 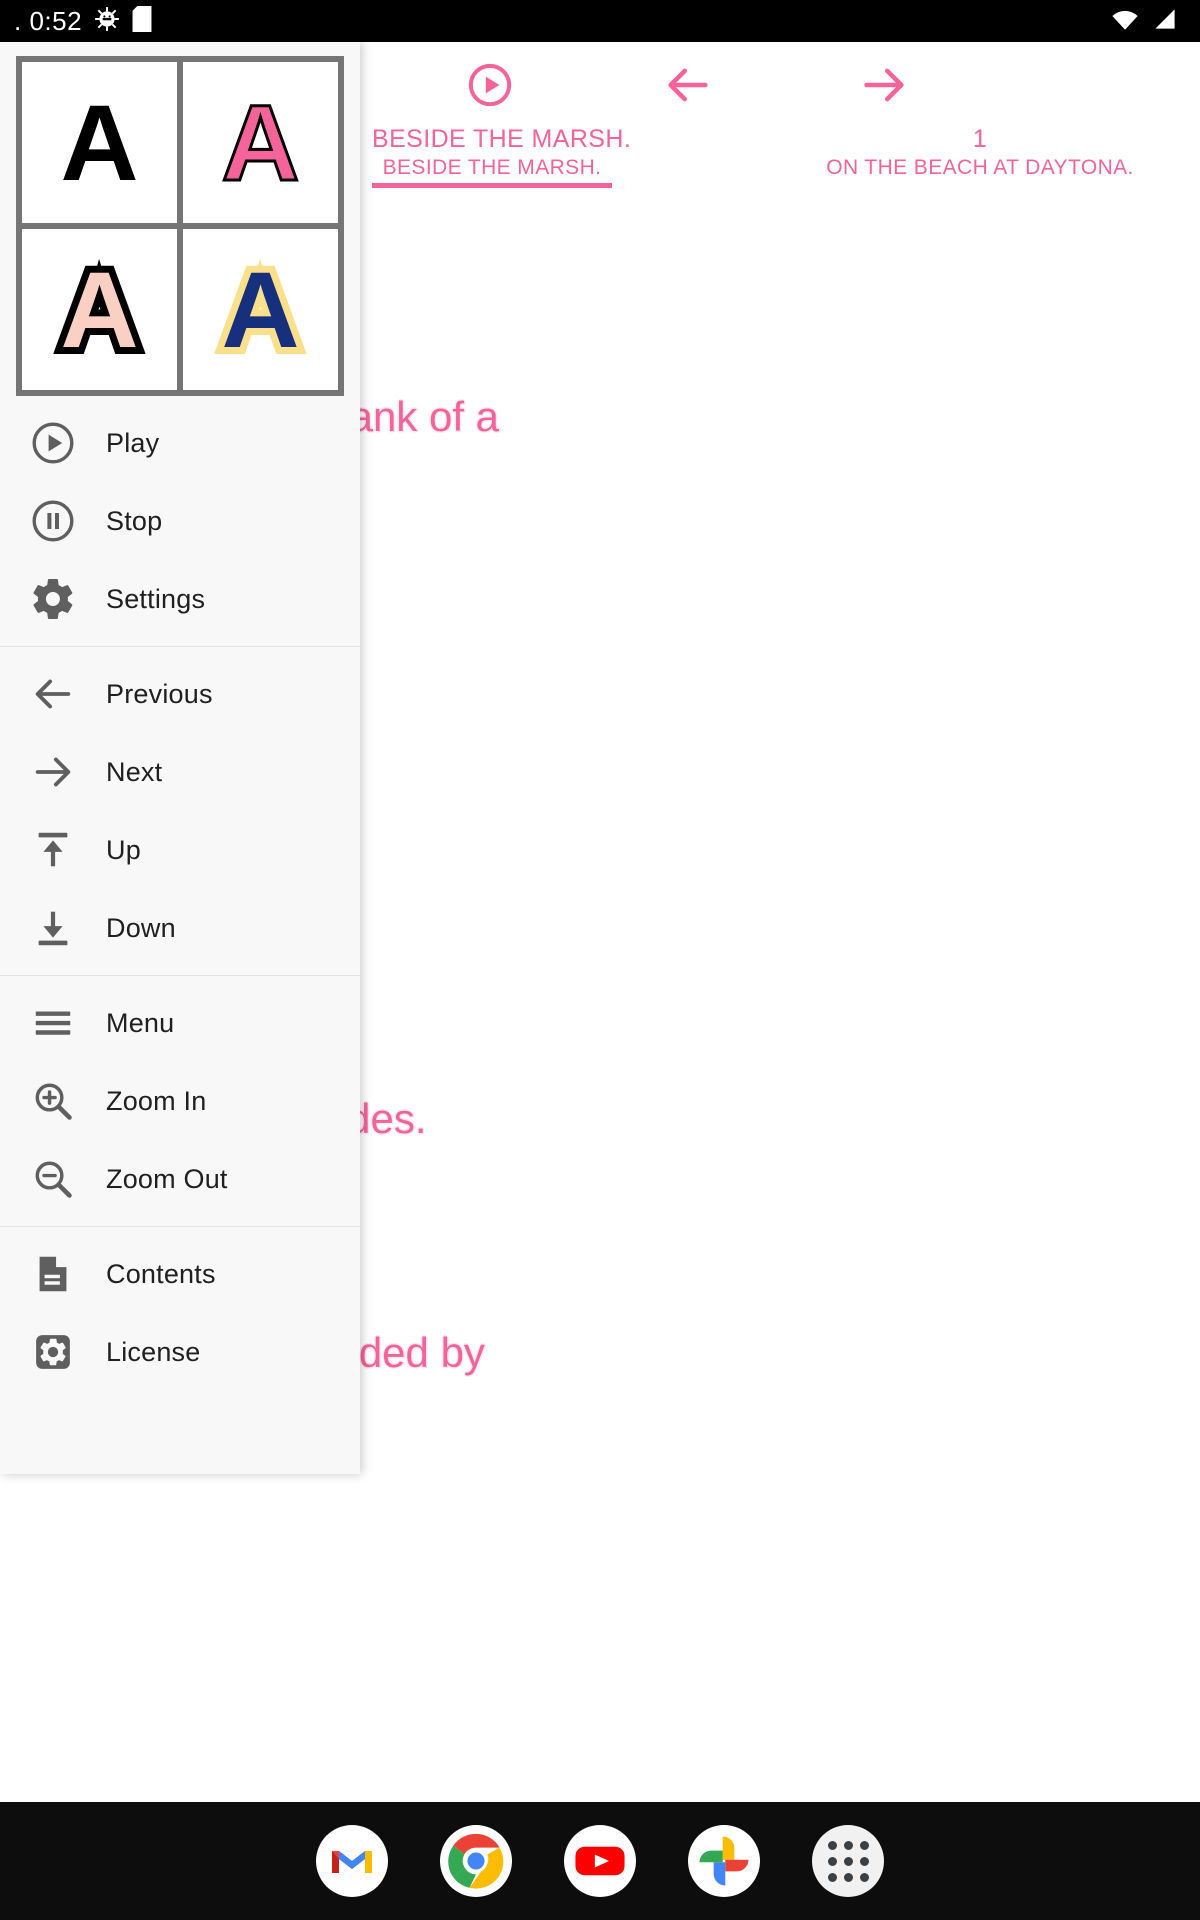 I want to click on drawer-item-license: License, so click(x=180, y=1352).